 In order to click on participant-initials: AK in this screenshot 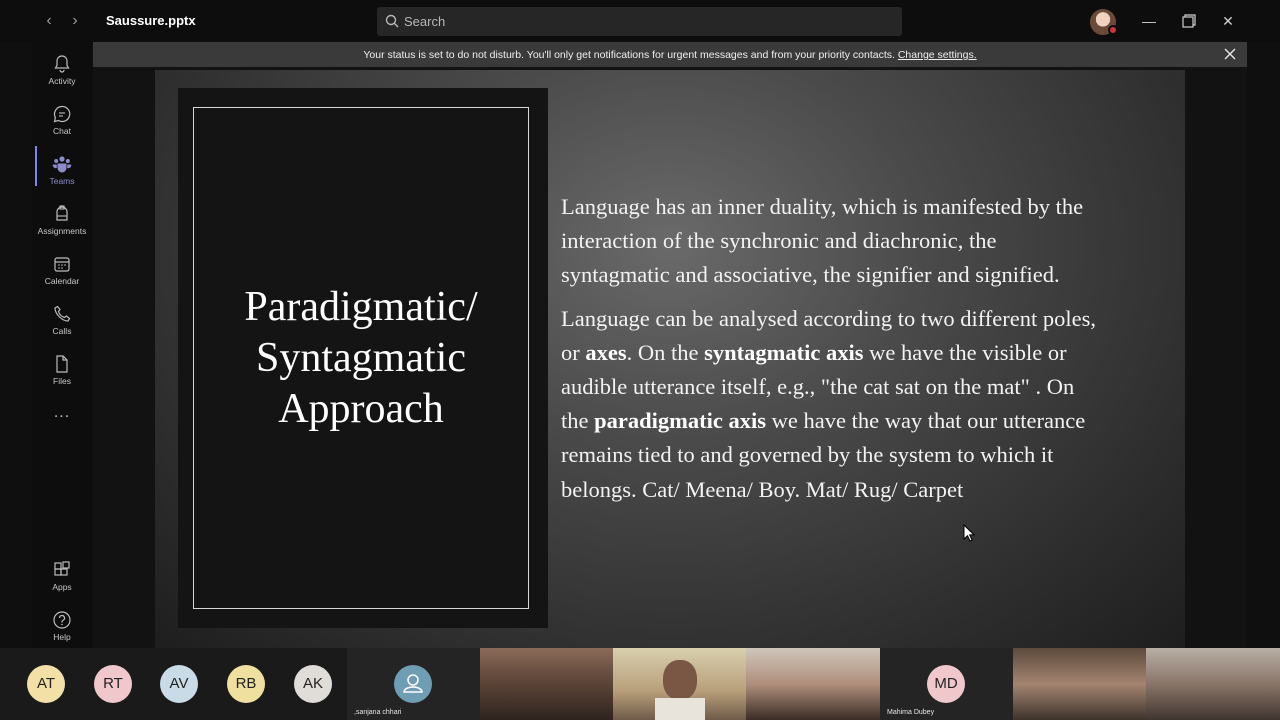, I will do `click(312, 683)`.